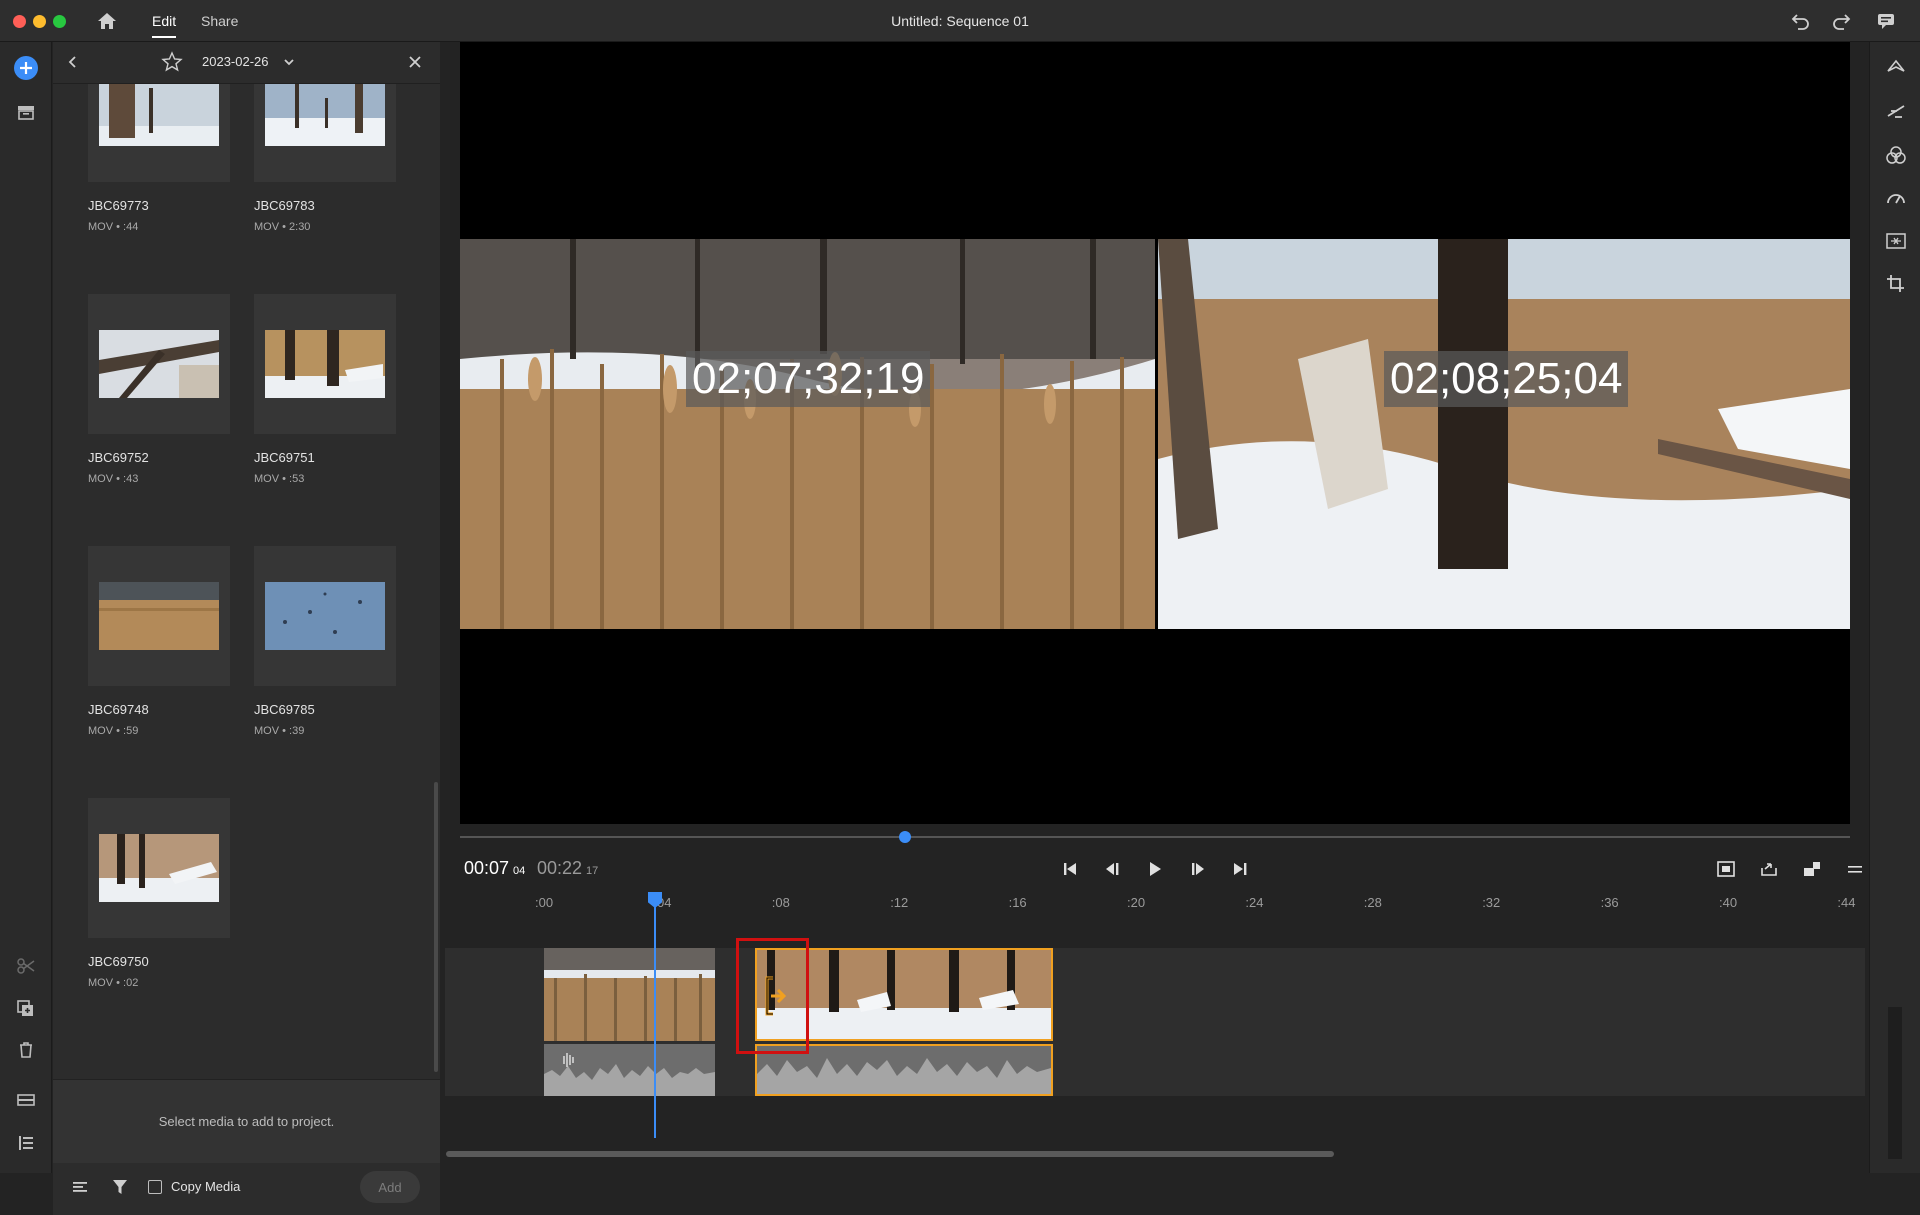 The height and width of the screenshot is (1215, 1920). What do you see at coordinates (1896, 241) in the screenshot?
I see `audio-levels-icon` at bounding box center [1896, 241].